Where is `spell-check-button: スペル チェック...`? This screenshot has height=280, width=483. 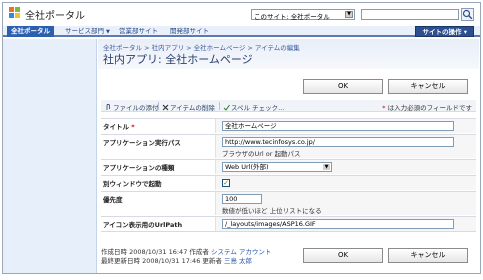
spell-check-button: スペル チェック... is located at coordinates (253, 107).